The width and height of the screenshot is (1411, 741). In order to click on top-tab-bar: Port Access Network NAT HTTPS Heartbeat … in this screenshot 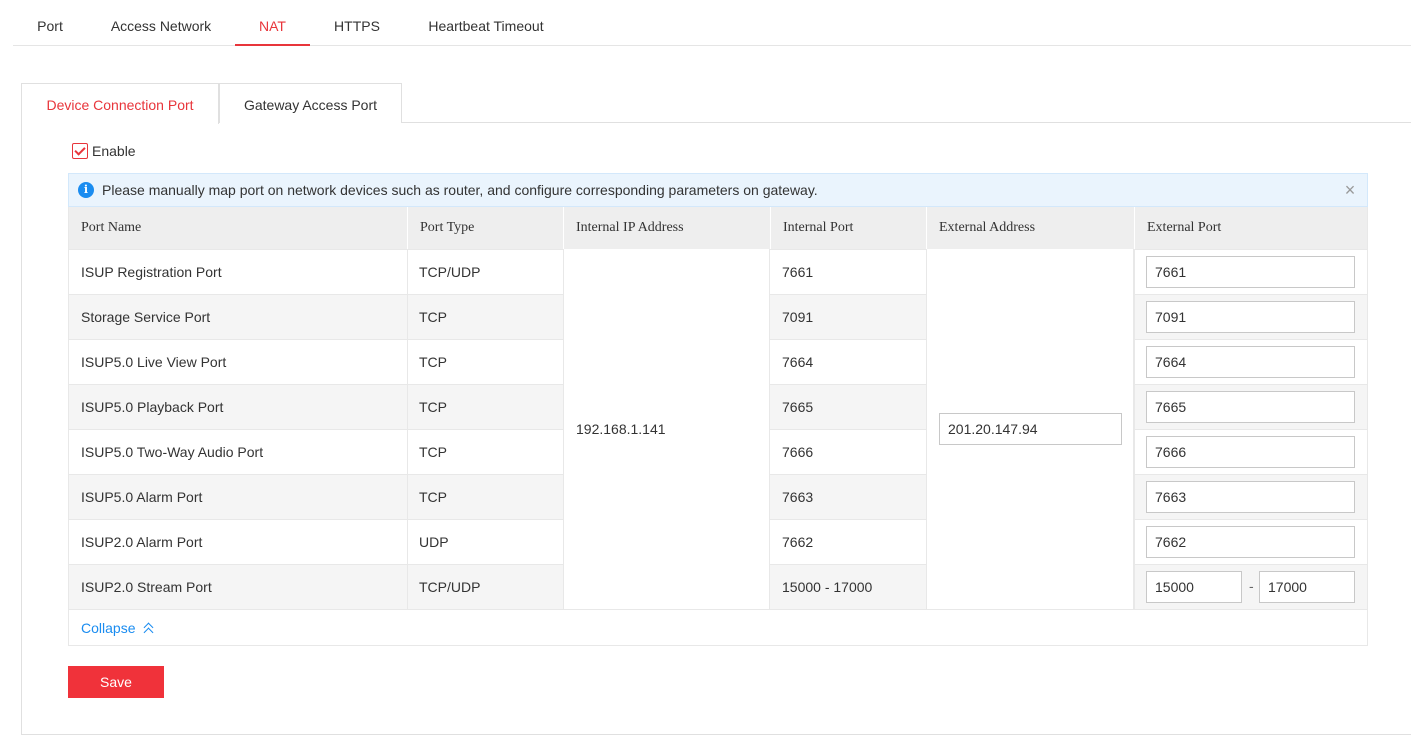, I will do `click(712, 23)`.